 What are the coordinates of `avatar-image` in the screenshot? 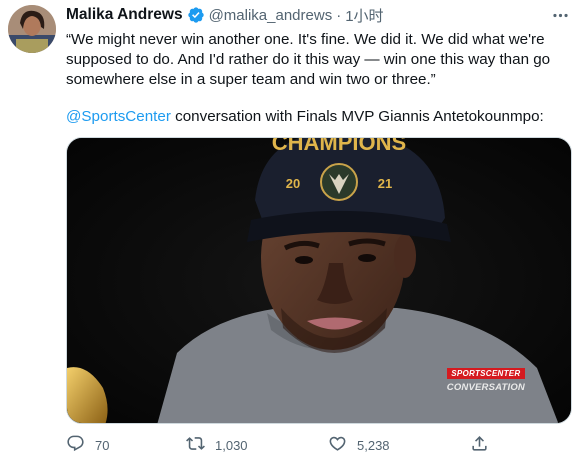 It's located at (32, 29).